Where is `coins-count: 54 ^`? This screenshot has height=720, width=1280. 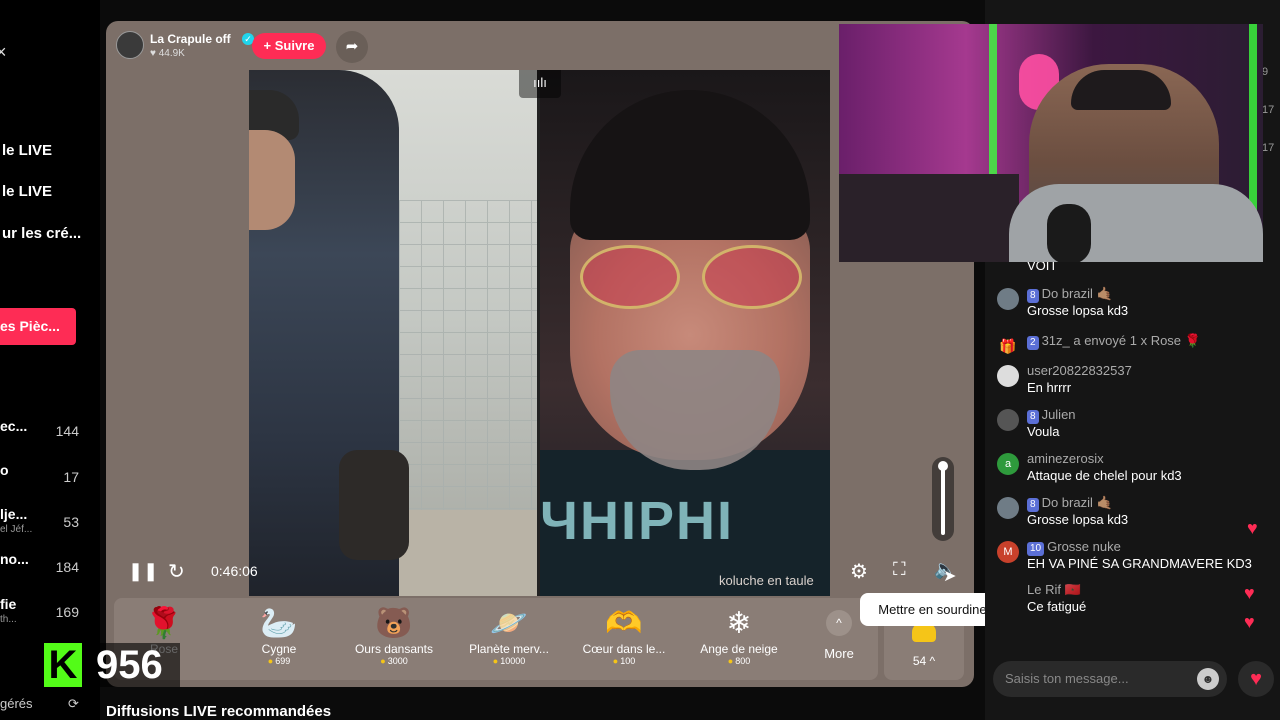 coins-count: 54 ^ is located at coordinates (924, 661).